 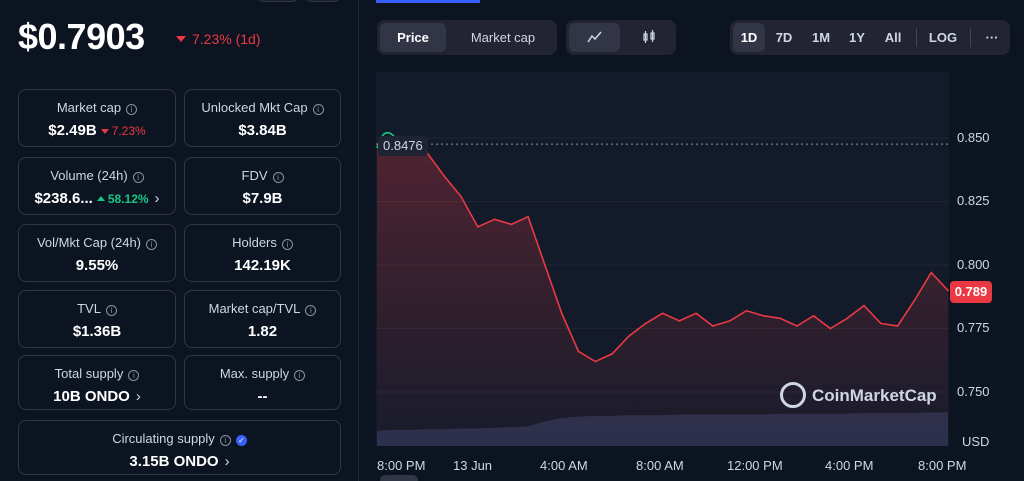 What do you see at coordinates (179, 447) in the screenshot?
I see `circulating-supply-card: Circulating supply i ✓ 3.15B ONDO ›` at bounding box center [179, 447].